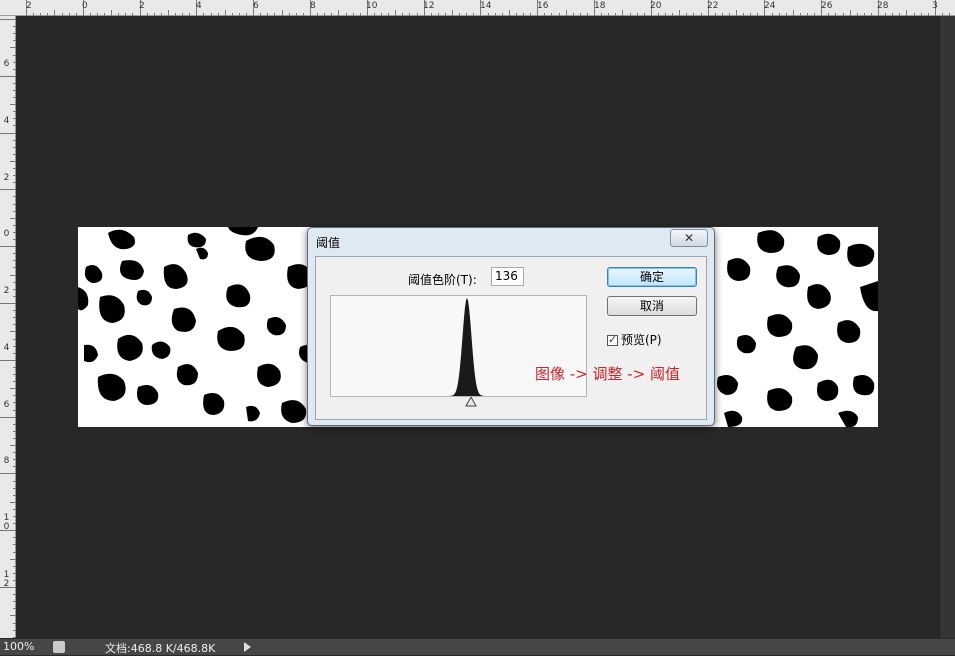 The image size is (955, 656). I want to click on status-bar: 100% 文档:468.8 K/468.8K, so click(477, 646).